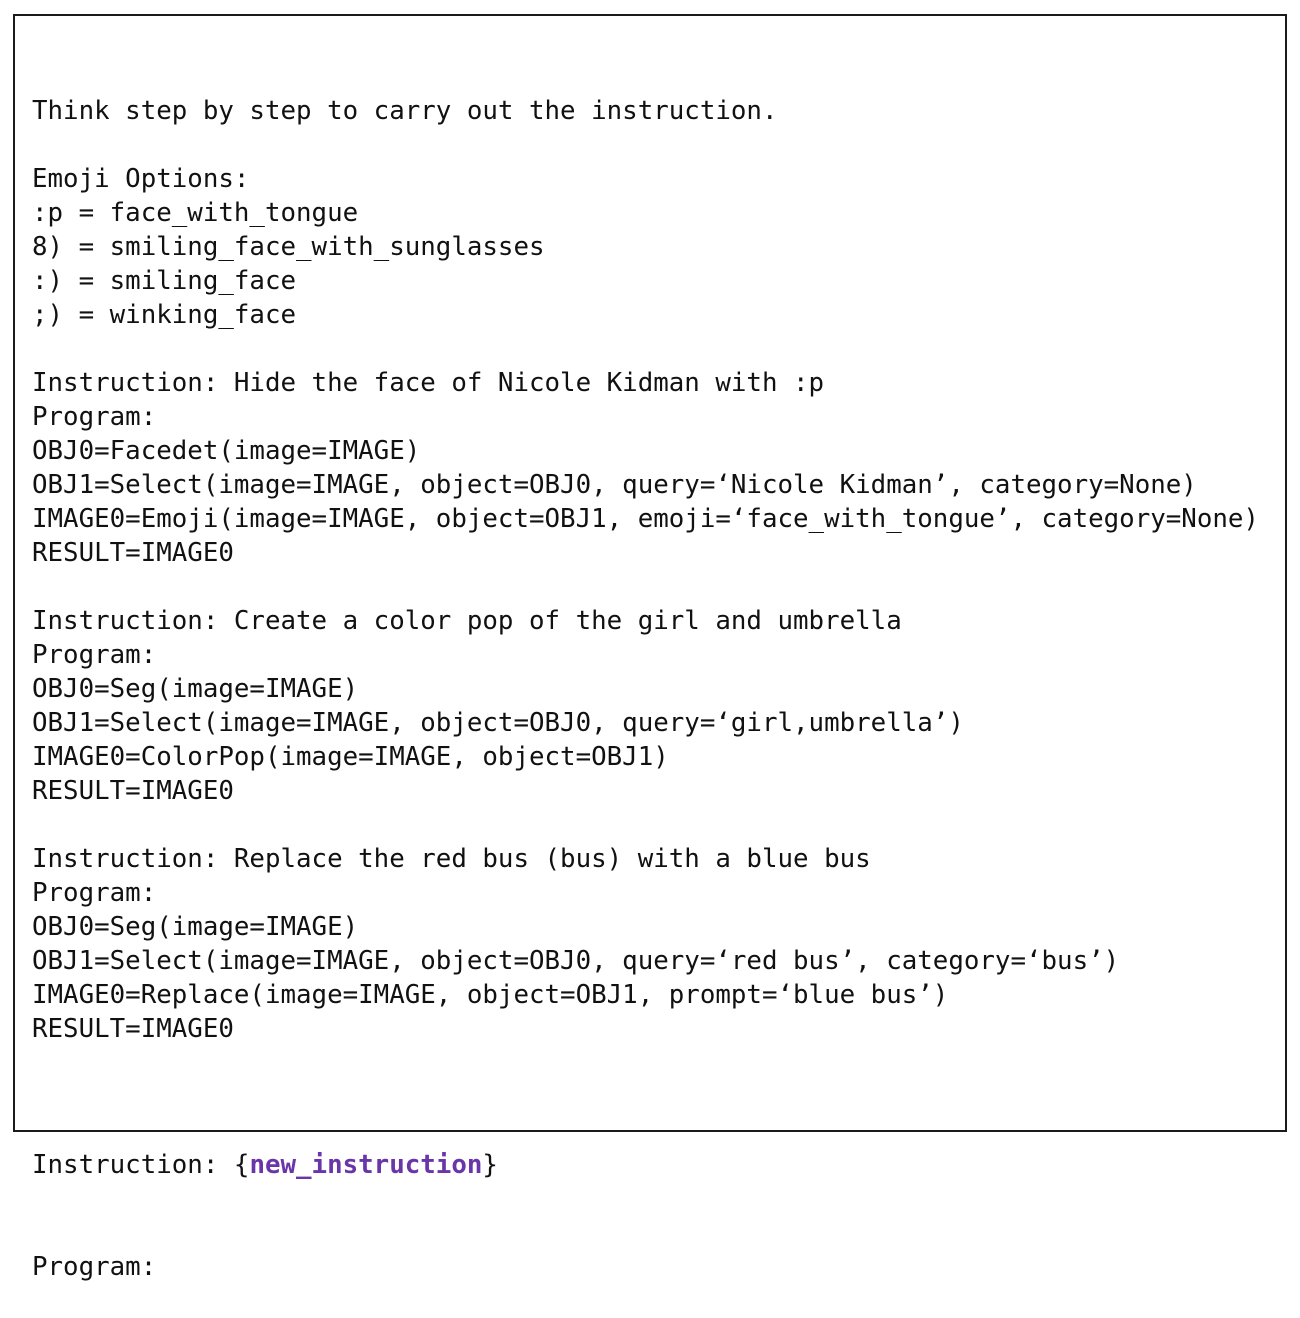 Image resolution: width=1300 pixels, height=1318 pixels. What do you see at coordinates (366, 1165) in the screenshot?
I see `new-instruction-placeholder: new_instruction` at bounding box center [366, 1165].